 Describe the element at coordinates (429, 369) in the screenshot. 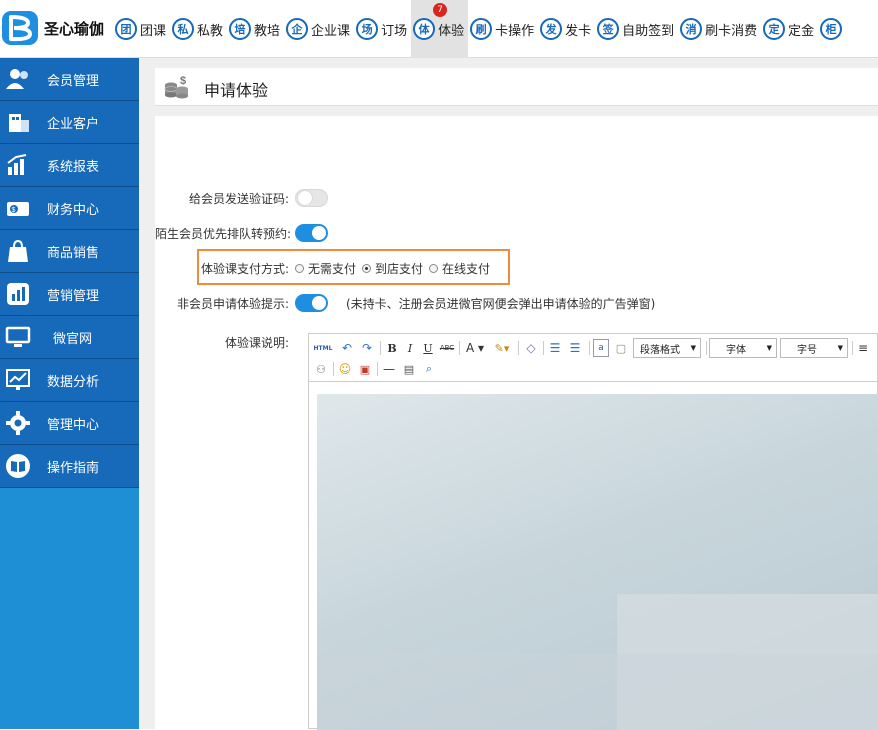

I see `preview-icon: ⌕` at that location.